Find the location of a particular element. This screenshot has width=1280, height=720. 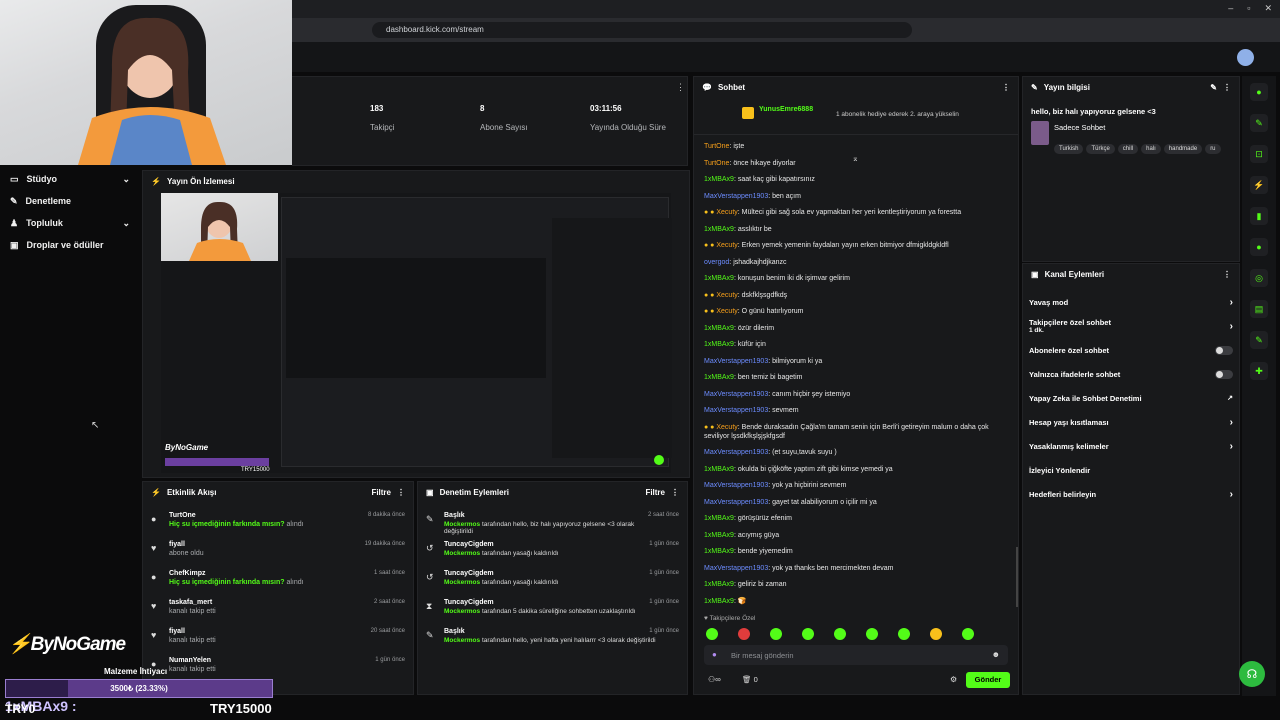

broadcast-icon: ◎ is located at coordinates (1259, 278).